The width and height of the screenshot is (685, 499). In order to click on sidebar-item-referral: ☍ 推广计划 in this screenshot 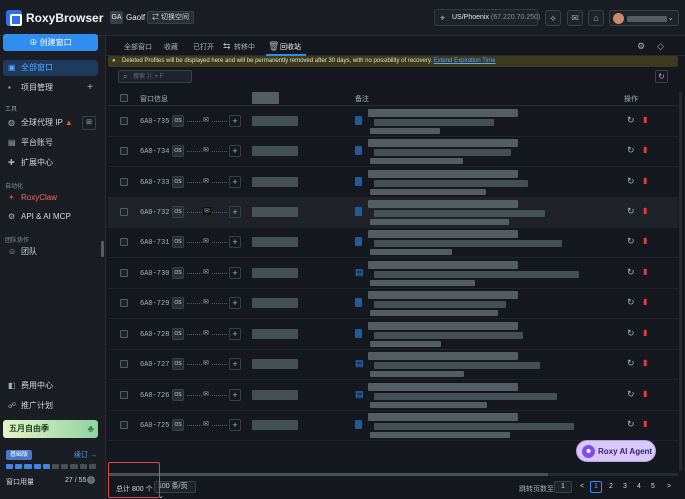, I will do `click(50, 406)`.